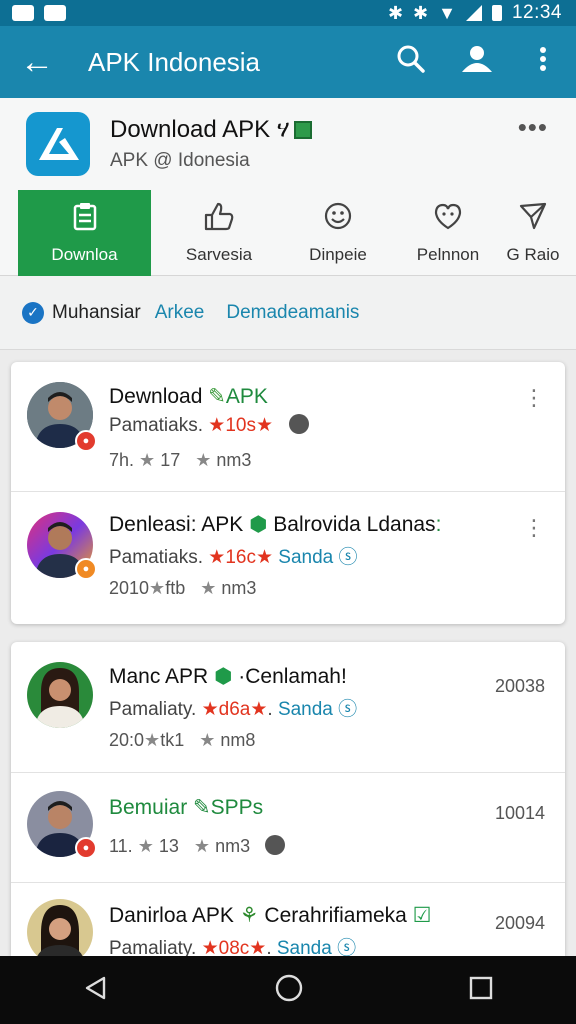  What do you see at coordinates (180, 160) in the screenshot?
I see `app-subtitle: APK @ Idonesia` at bounding box center [180, 160].